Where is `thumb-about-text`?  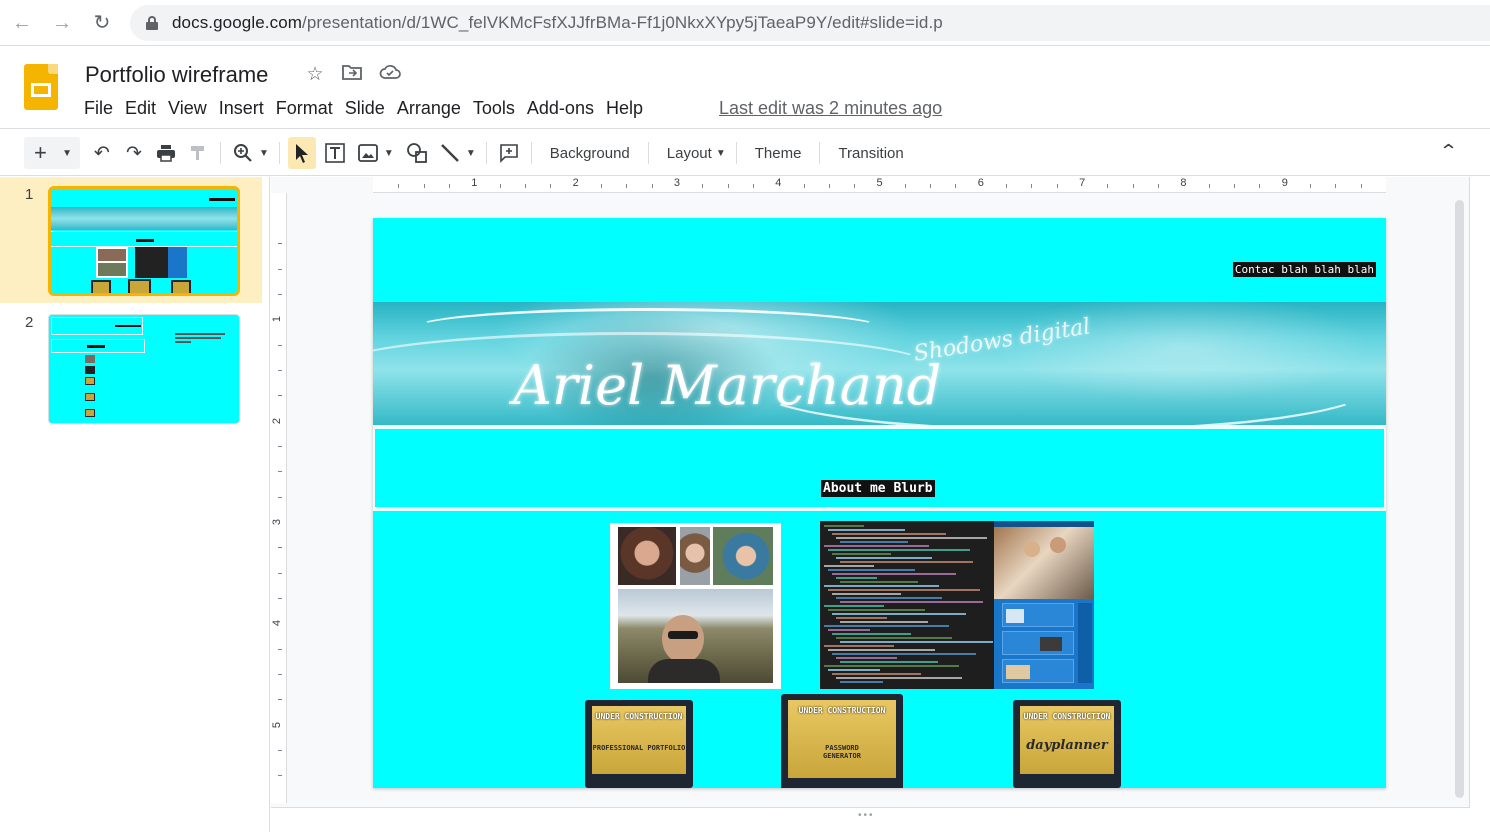
thumb-about-text is located at coordinates (145, 240).